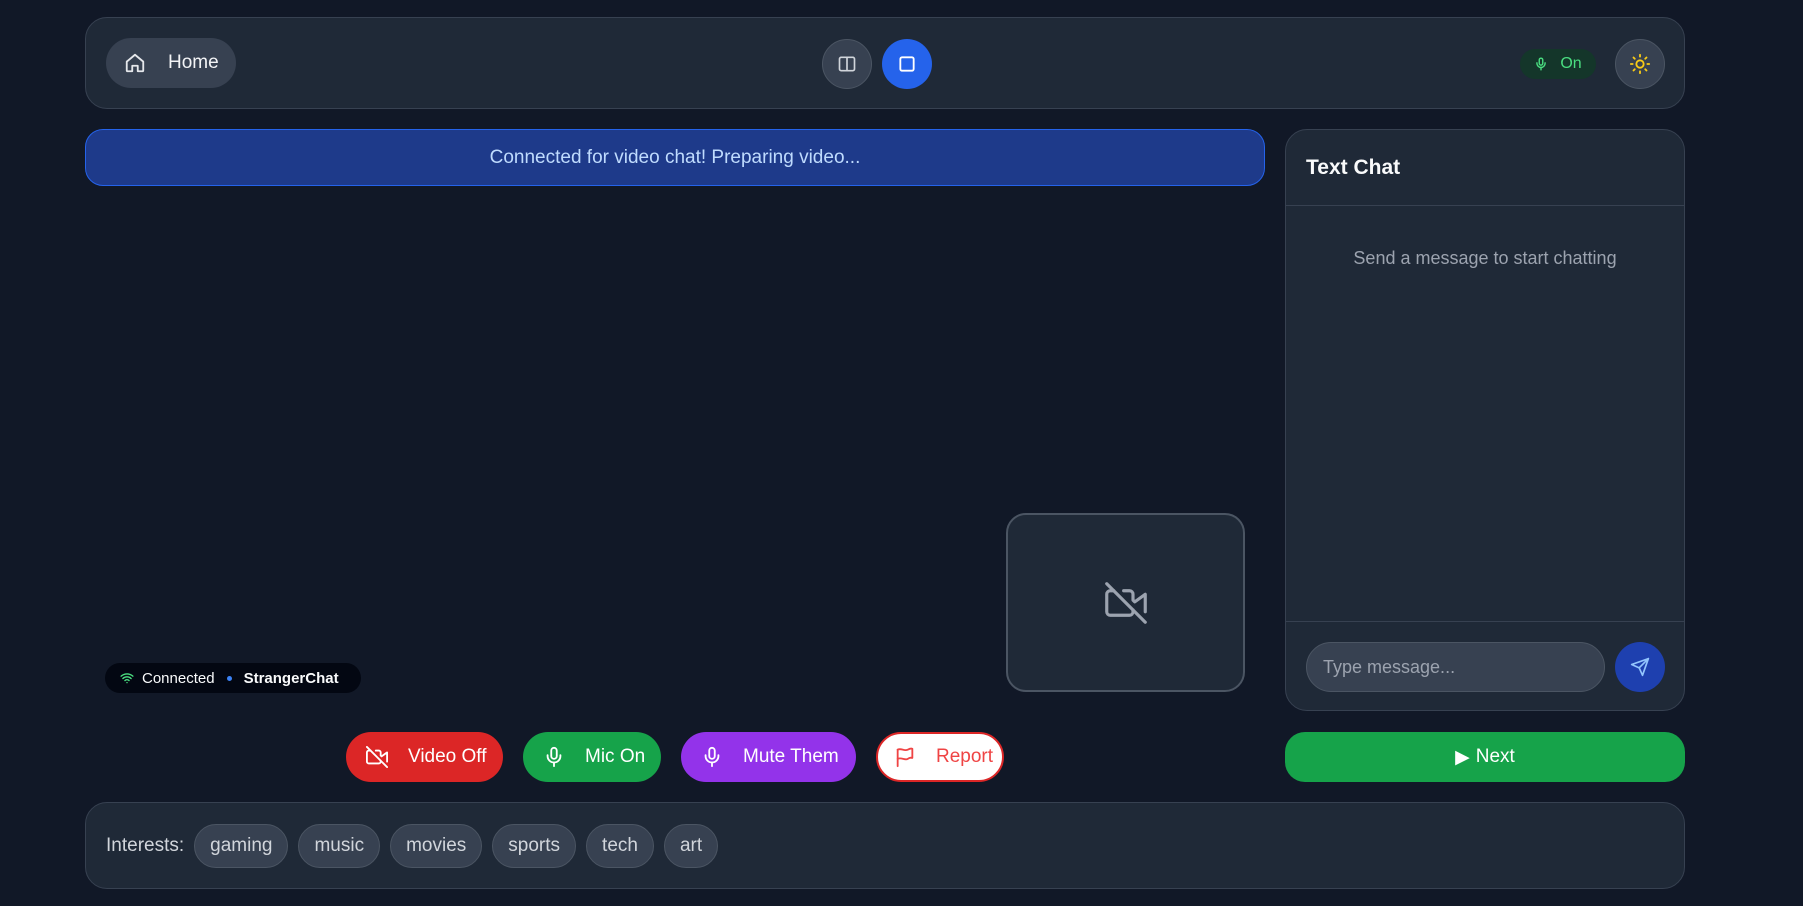 The width and height of the screenshot is (1803, 906). What do you see at coordinates (436, 845) in the screenshot?
I see `interest-tag: movies` at bounding box center [436, 845].